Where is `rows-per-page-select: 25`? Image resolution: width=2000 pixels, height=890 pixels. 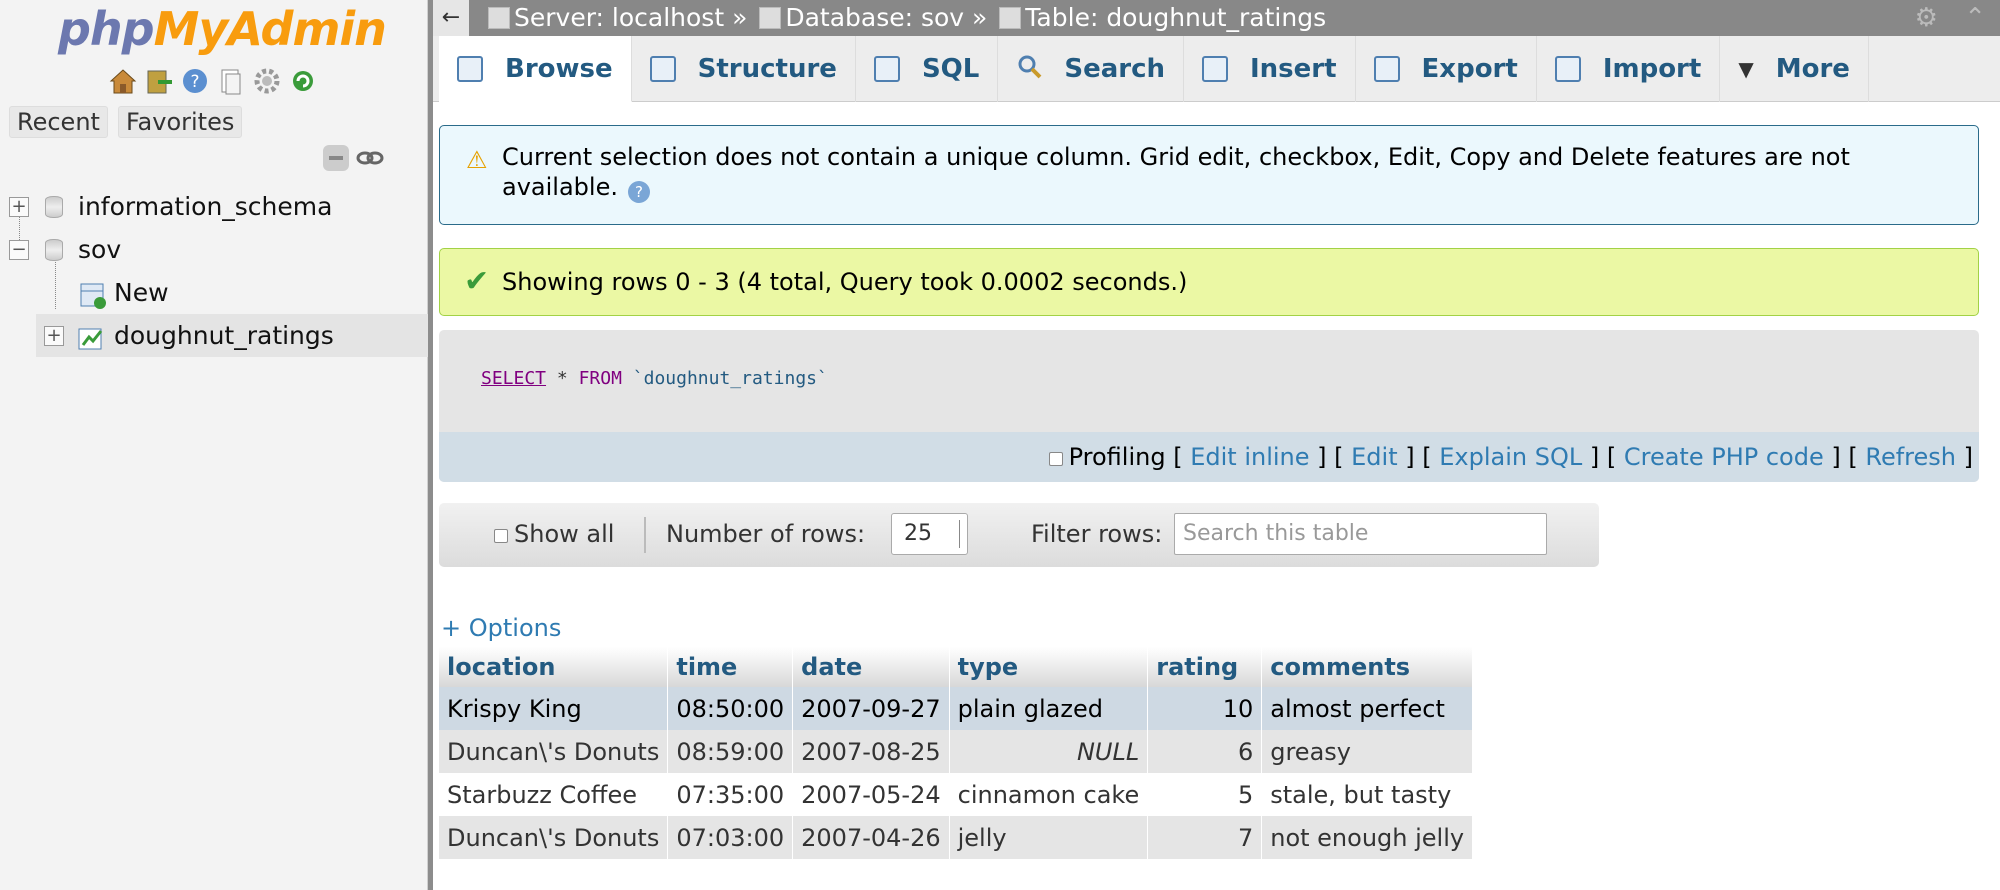 rows-per-page-select: 25 is located at coordinates (929, 534).